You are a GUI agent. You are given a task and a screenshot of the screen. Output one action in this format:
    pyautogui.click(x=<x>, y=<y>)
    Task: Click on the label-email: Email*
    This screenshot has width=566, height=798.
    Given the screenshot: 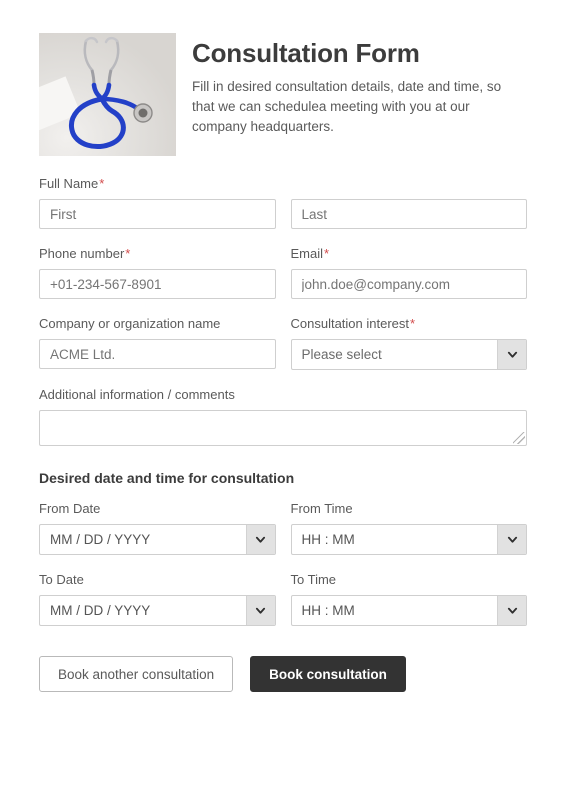 What is the action you would take?
    pyautogui.click(x=409, y=254)
    